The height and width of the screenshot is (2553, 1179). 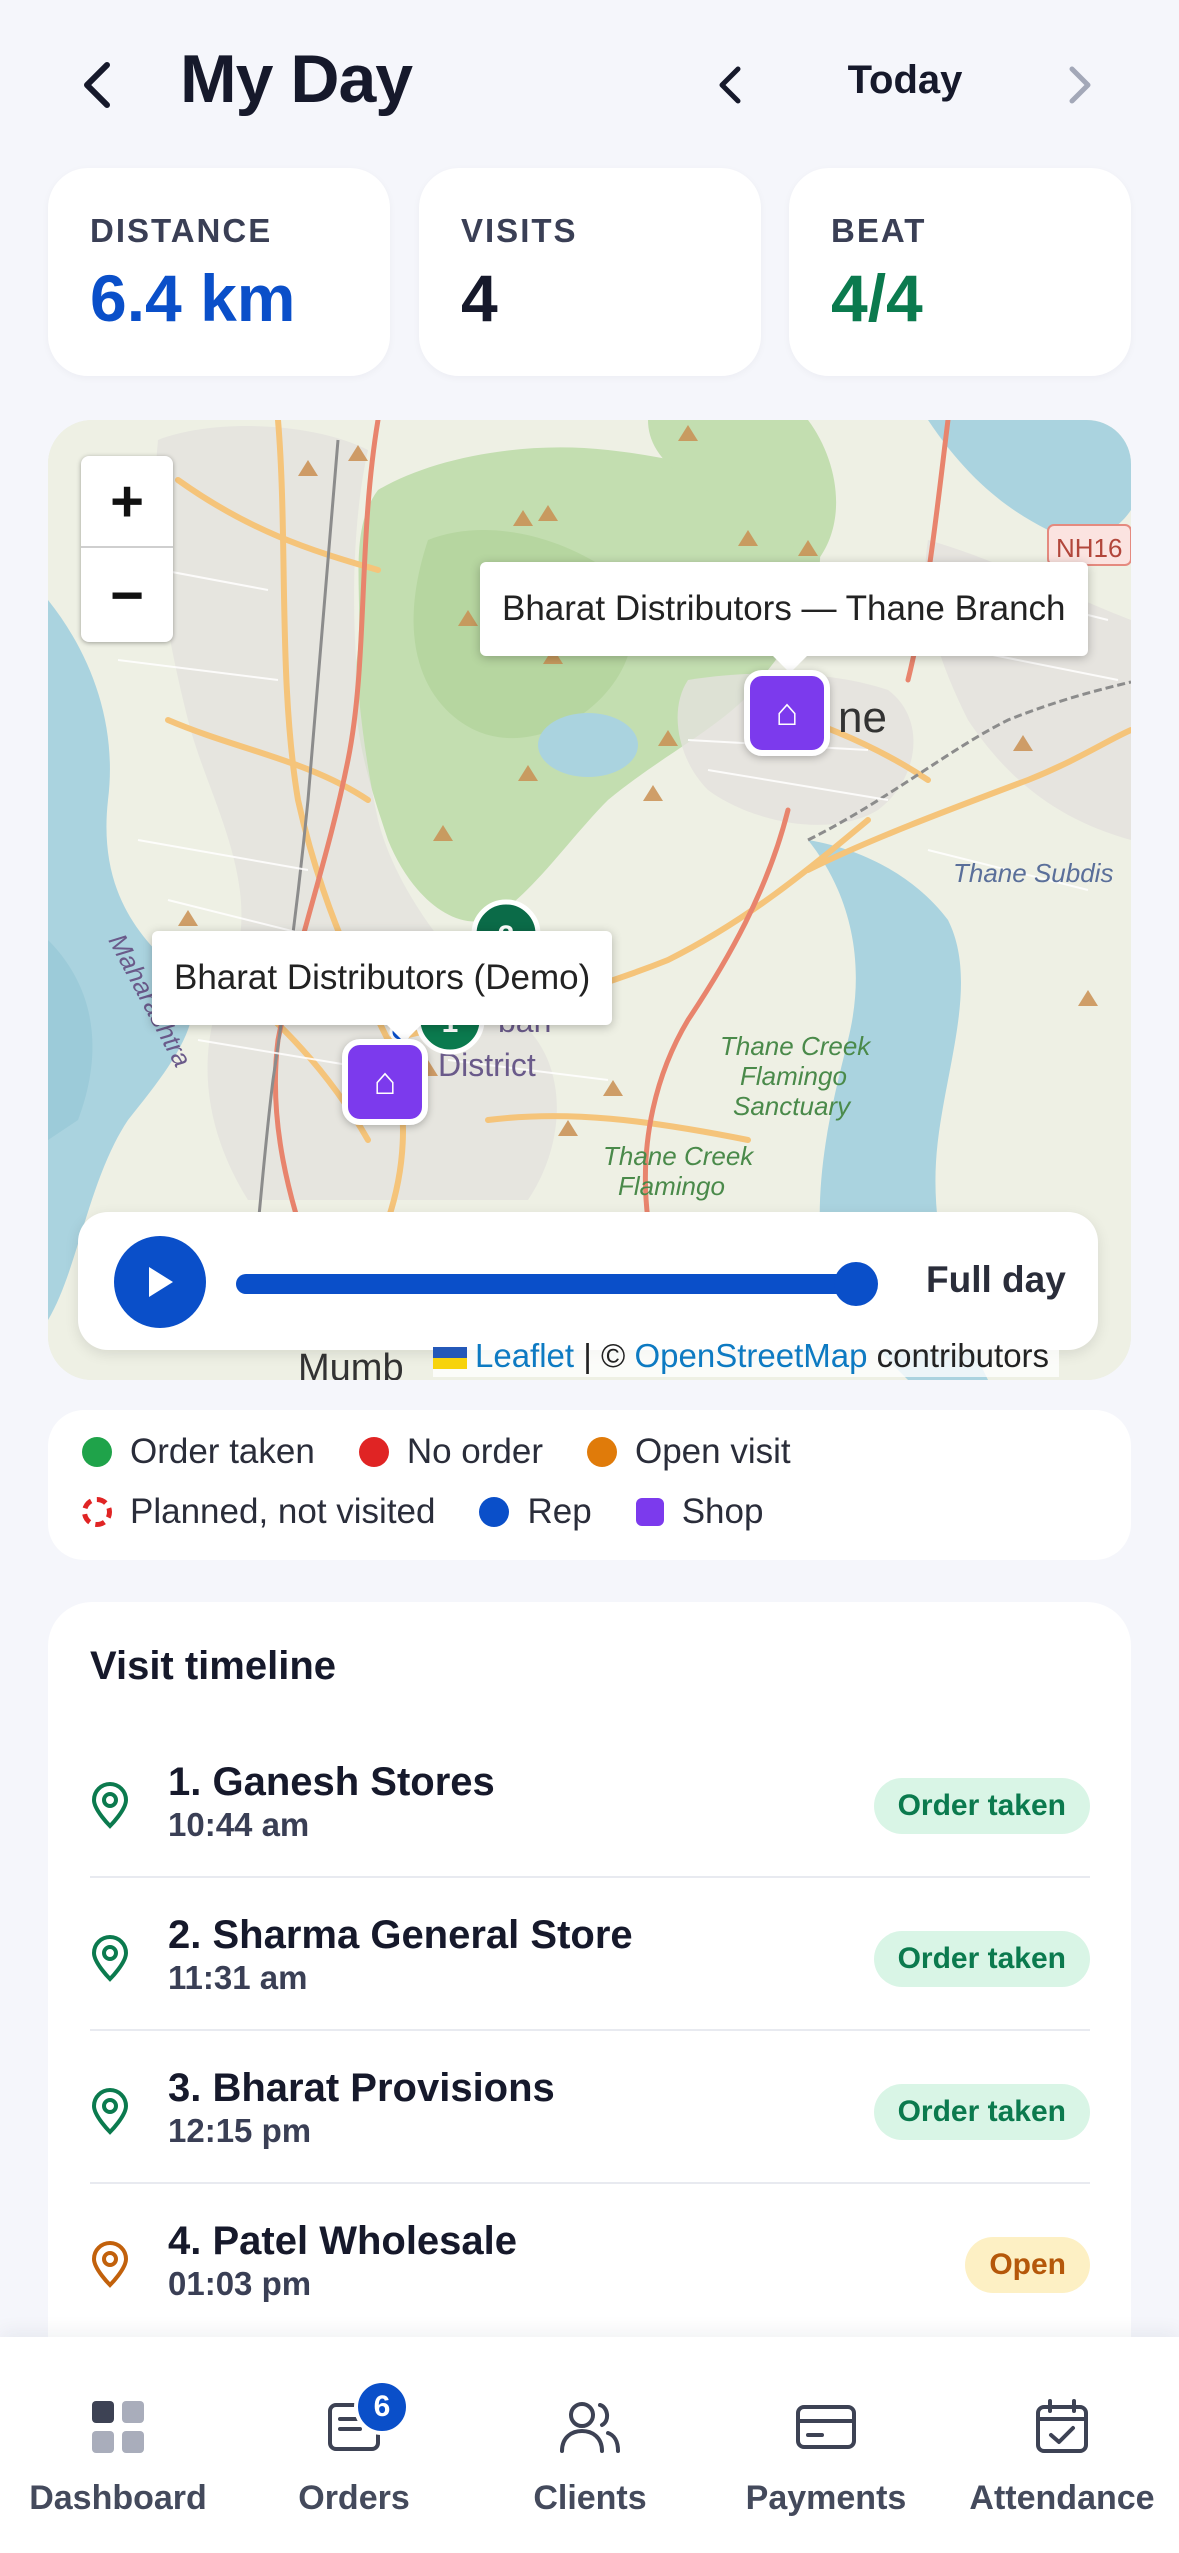 I want to click on stat-card-beat: BEAT 4/4, so click(x=960, y=272).